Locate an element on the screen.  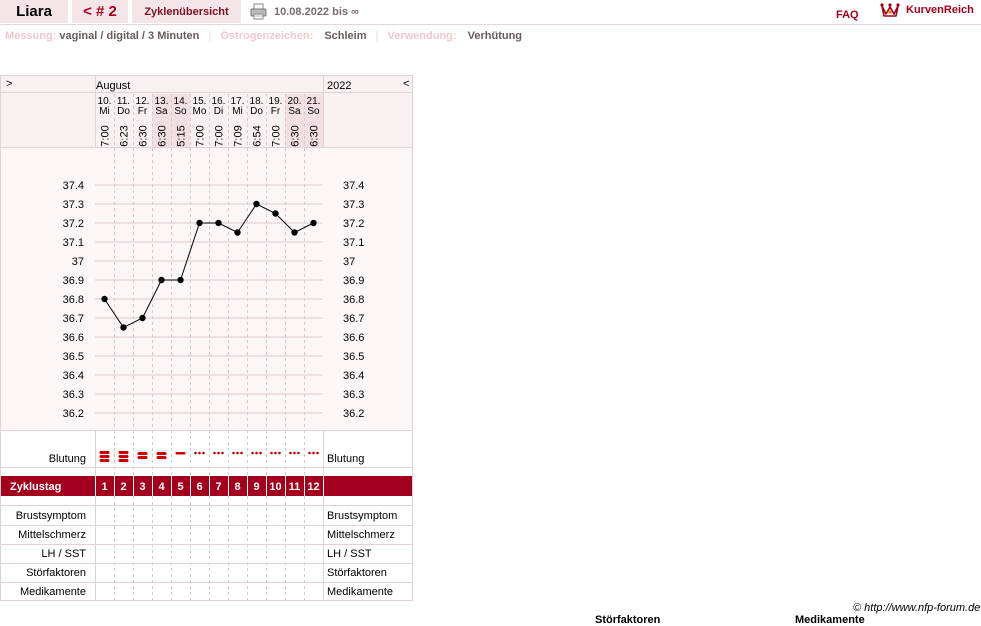
temp-tick-right: 36.6 is located at coordinates (353, 338).